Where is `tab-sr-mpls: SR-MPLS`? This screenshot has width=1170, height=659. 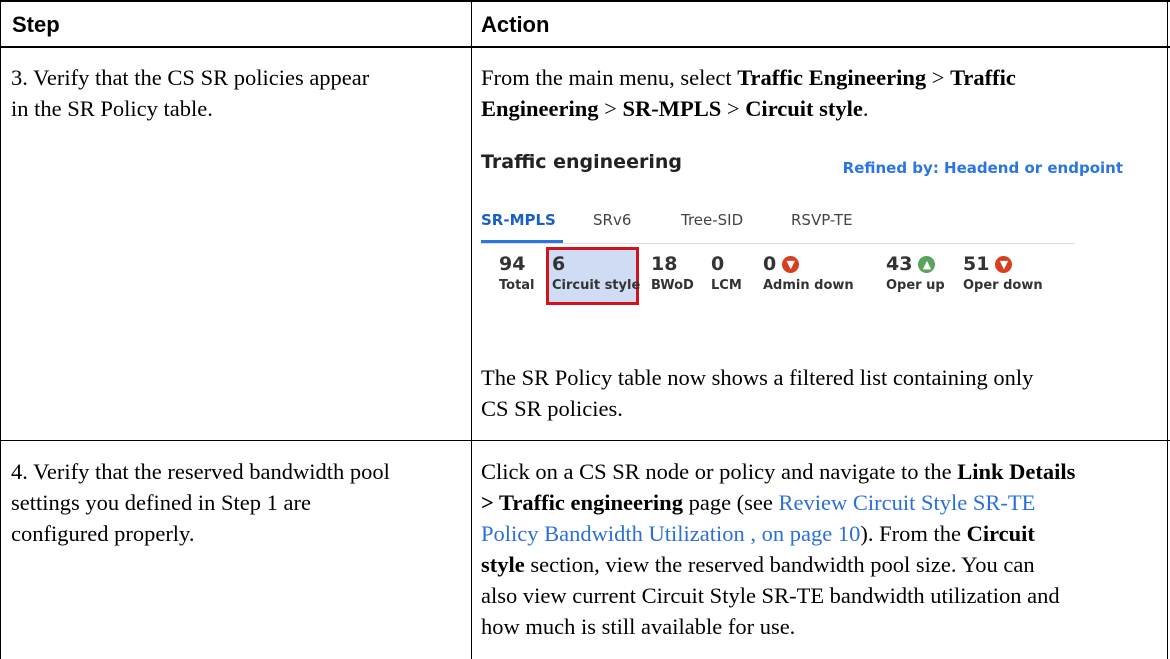 tab-sr-mpls: SR-MPLS is located at coordinates (518, 220).